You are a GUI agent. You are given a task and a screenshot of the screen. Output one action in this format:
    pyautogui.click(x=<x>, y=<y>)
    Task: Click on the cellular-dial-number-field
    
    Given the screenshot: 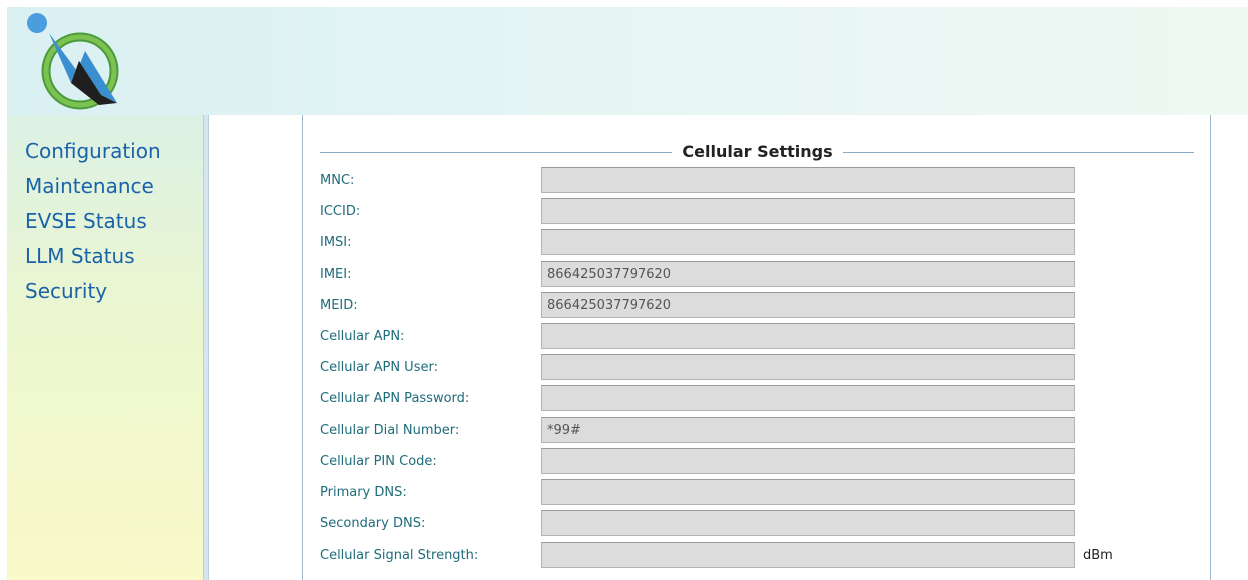 What is the action you would take?
    pyautogui.click(x=808, y=430)
    